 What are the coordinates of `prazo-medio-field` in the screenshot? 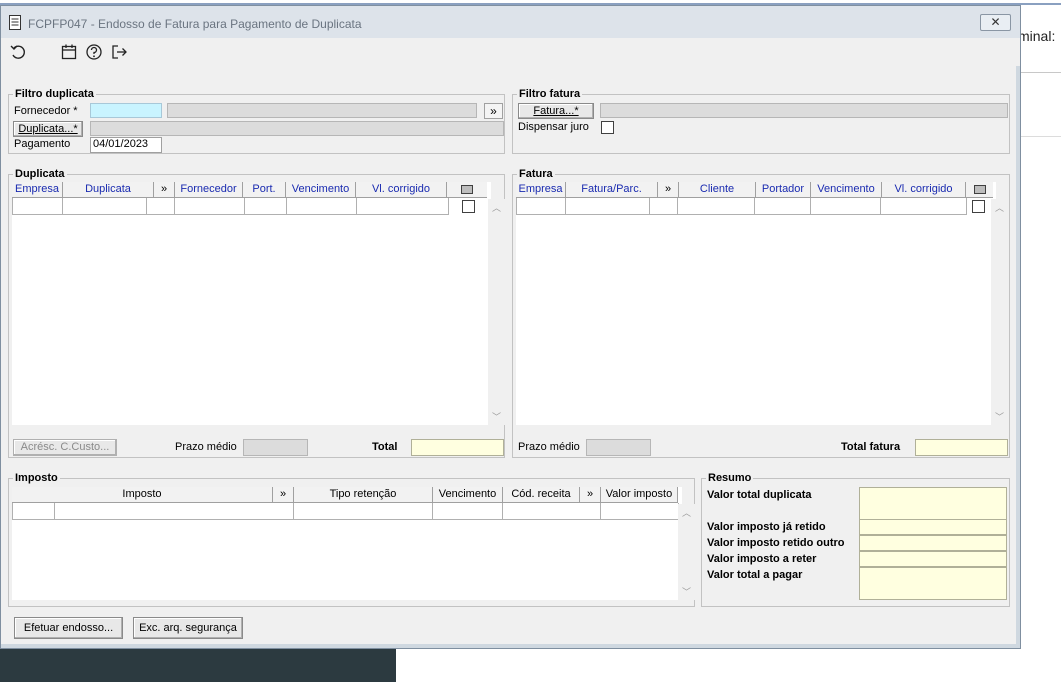 It's located at (275, 447).